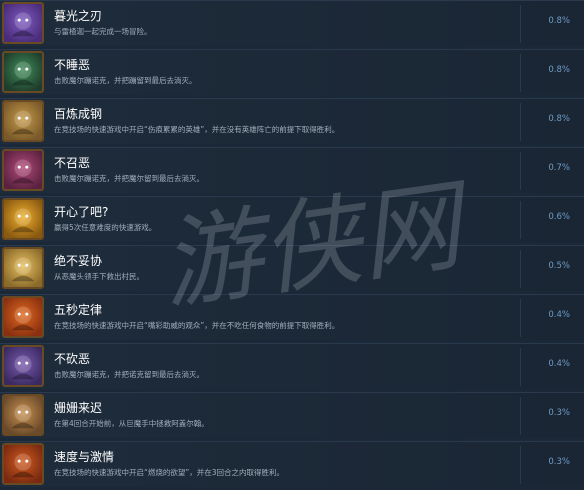  I want to click on achievement-description: 击败魔尔蹦诺克，并把蹦留到最后去淌灭。, so click(125, 80).